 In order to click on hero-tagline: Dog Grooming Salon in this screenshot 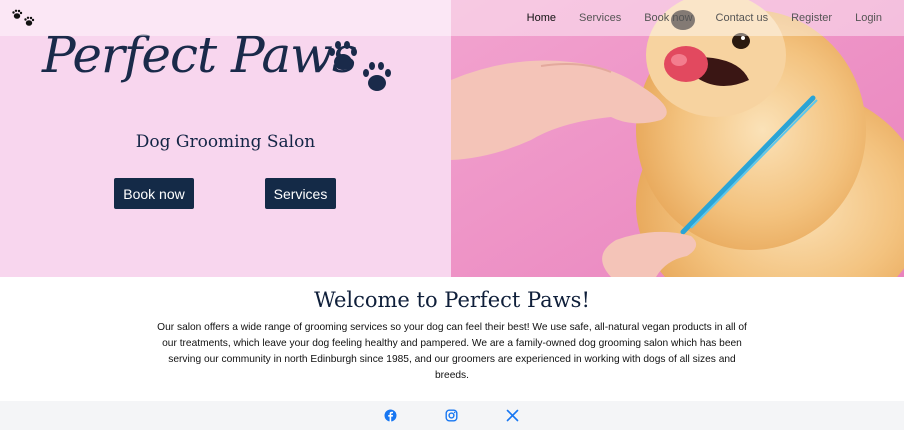, I will do `click(225, 142)`.